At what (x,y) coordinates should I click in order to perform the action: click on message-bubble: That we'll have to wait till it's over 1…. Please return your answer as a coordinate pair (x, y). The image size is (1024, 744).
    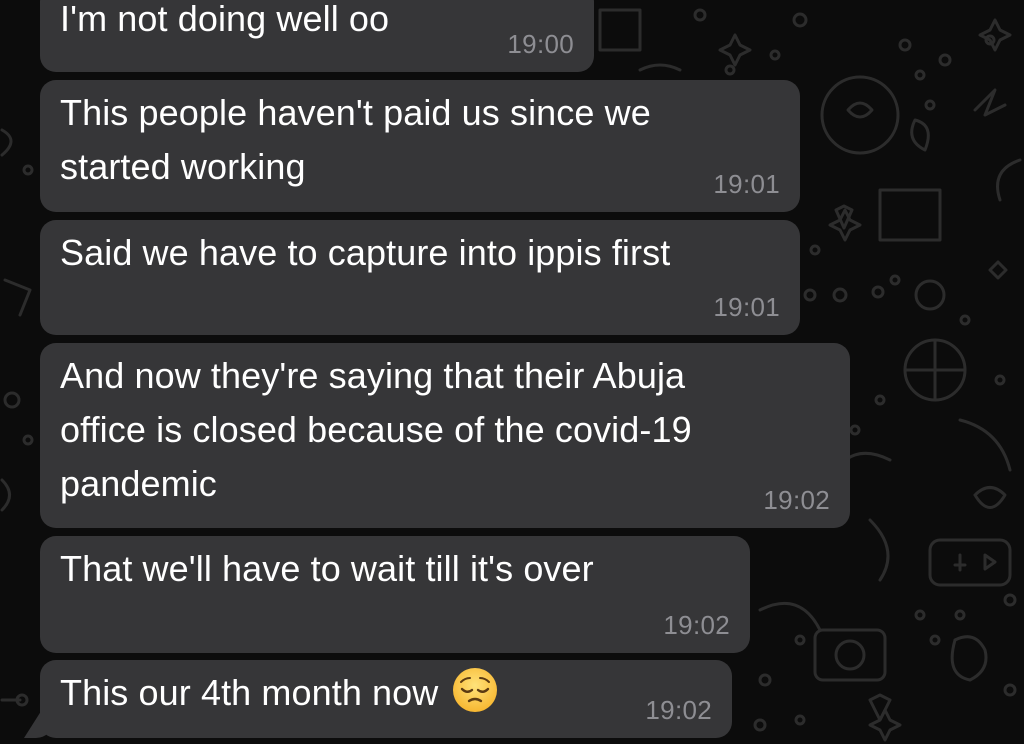
    Looking at the image, I should click on (395, 594).